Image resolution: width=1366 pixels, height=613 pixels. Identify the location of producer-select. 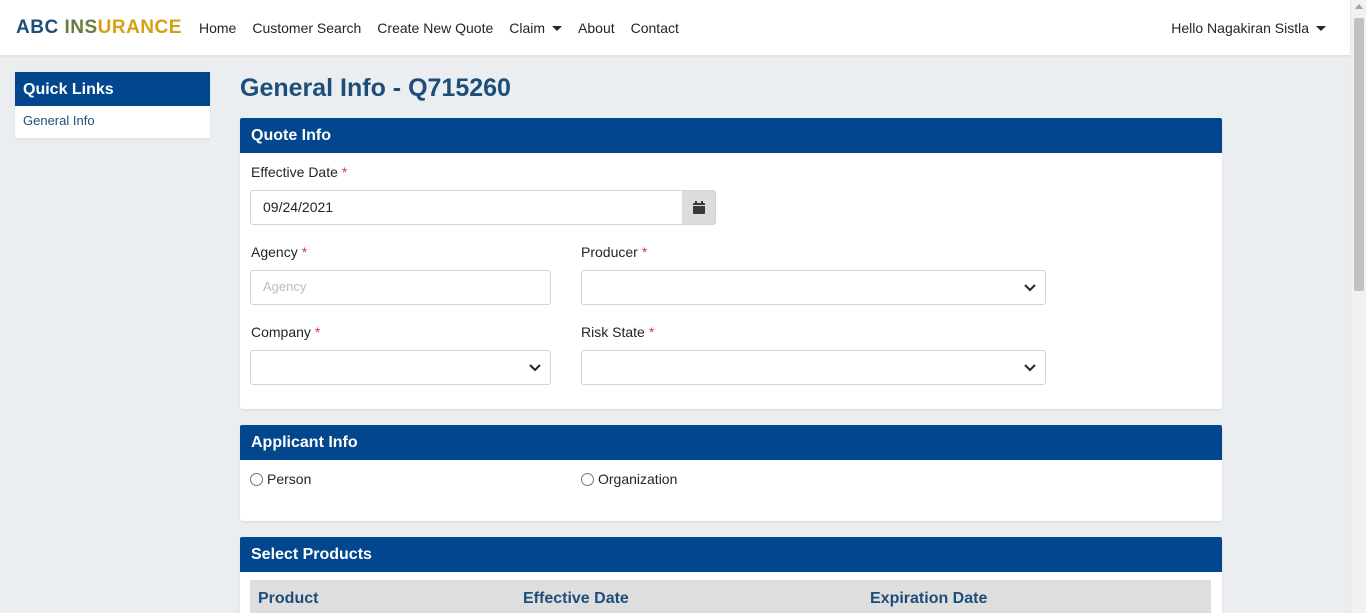
(813, 287).